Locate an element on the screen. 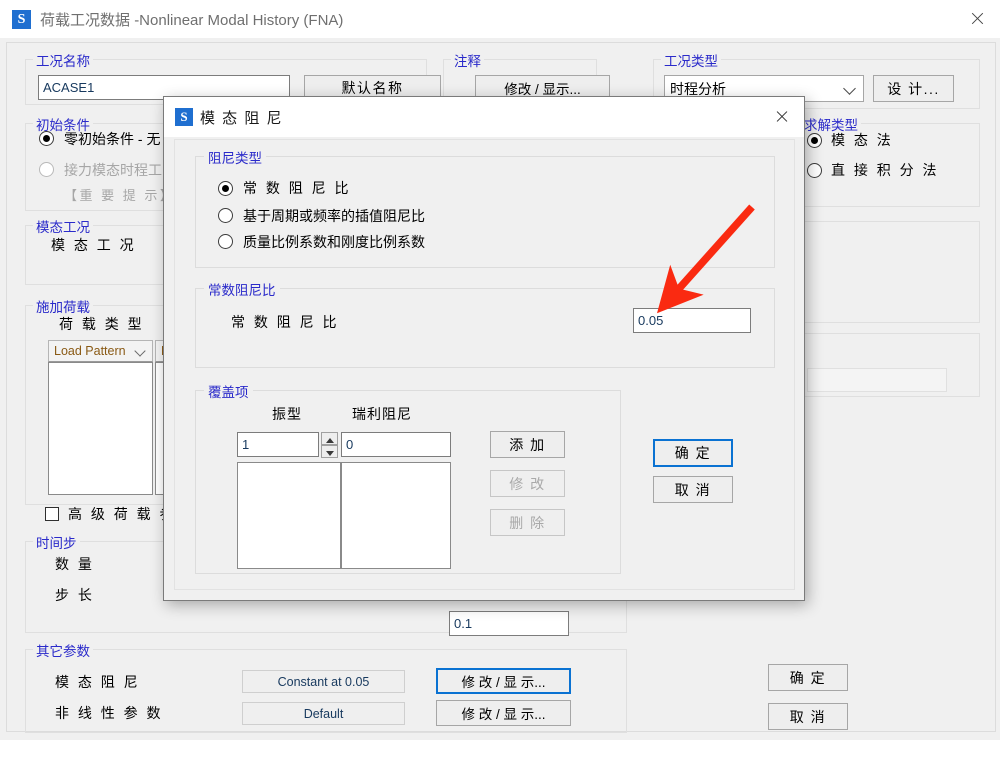 The width and height of the screenshot is (1000, 764). group-damping-type-legend: 阻尼类型 is located at coordinates (235, 157).